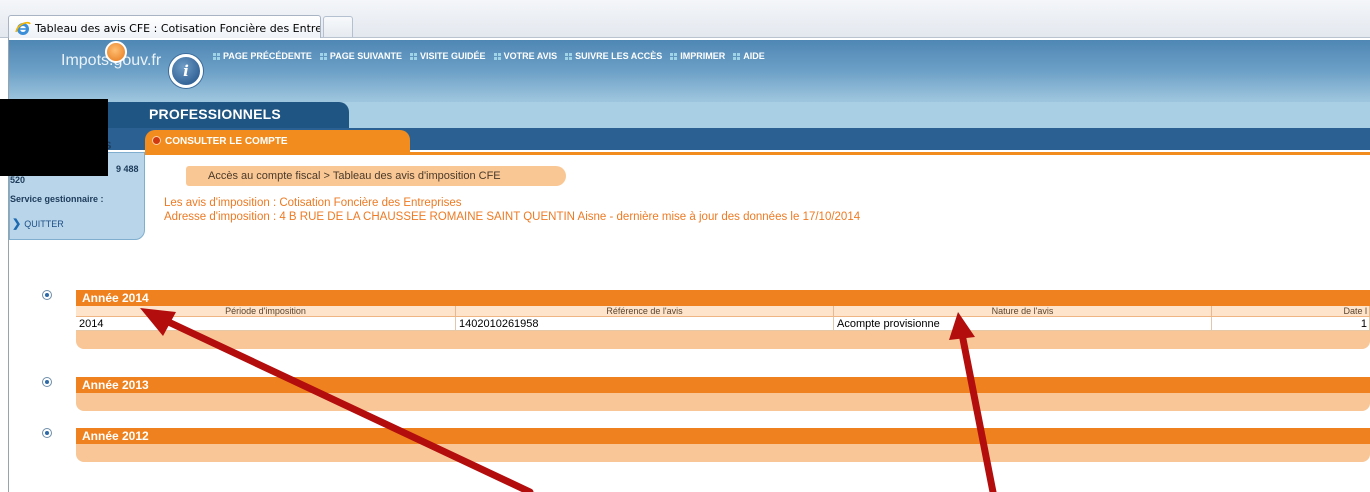  I want to click on orange-separator, so click(757, 153).